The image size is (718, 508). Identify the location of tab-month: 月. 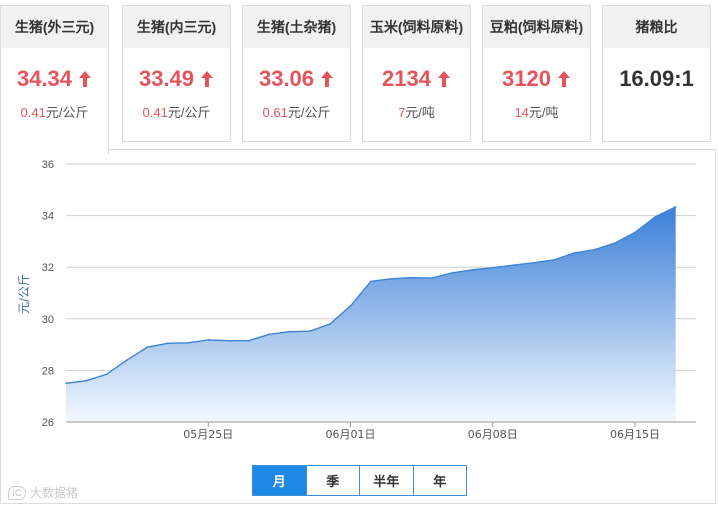
(280, 480).